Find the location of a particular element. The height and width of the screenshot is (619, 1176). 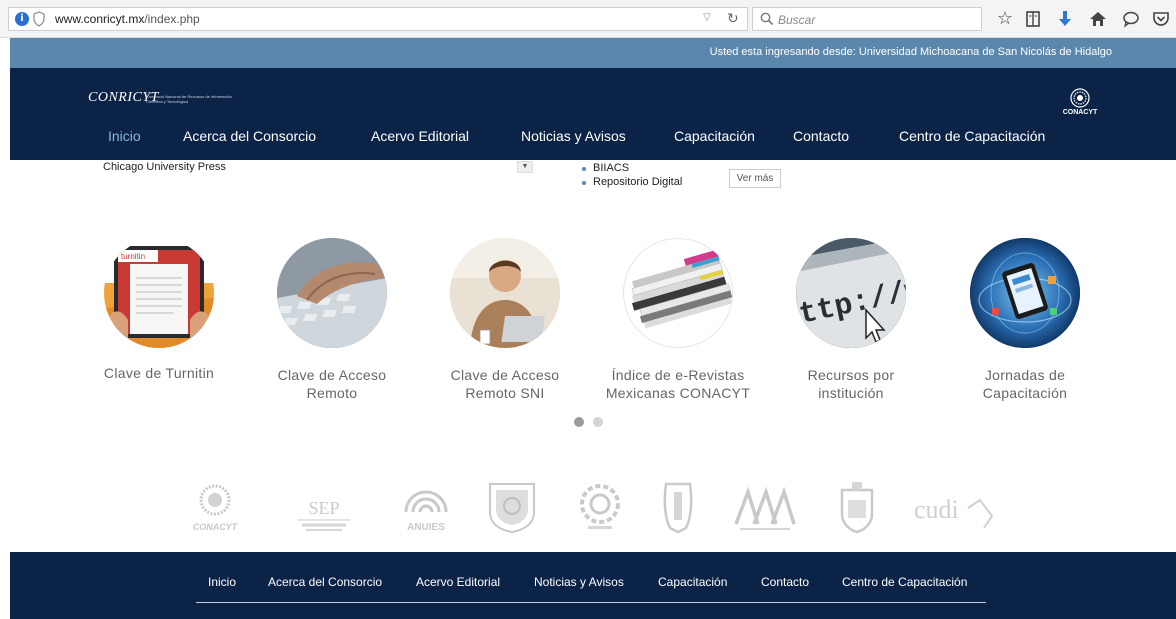

partner-unam-logo is located at coordinates (512, 509).